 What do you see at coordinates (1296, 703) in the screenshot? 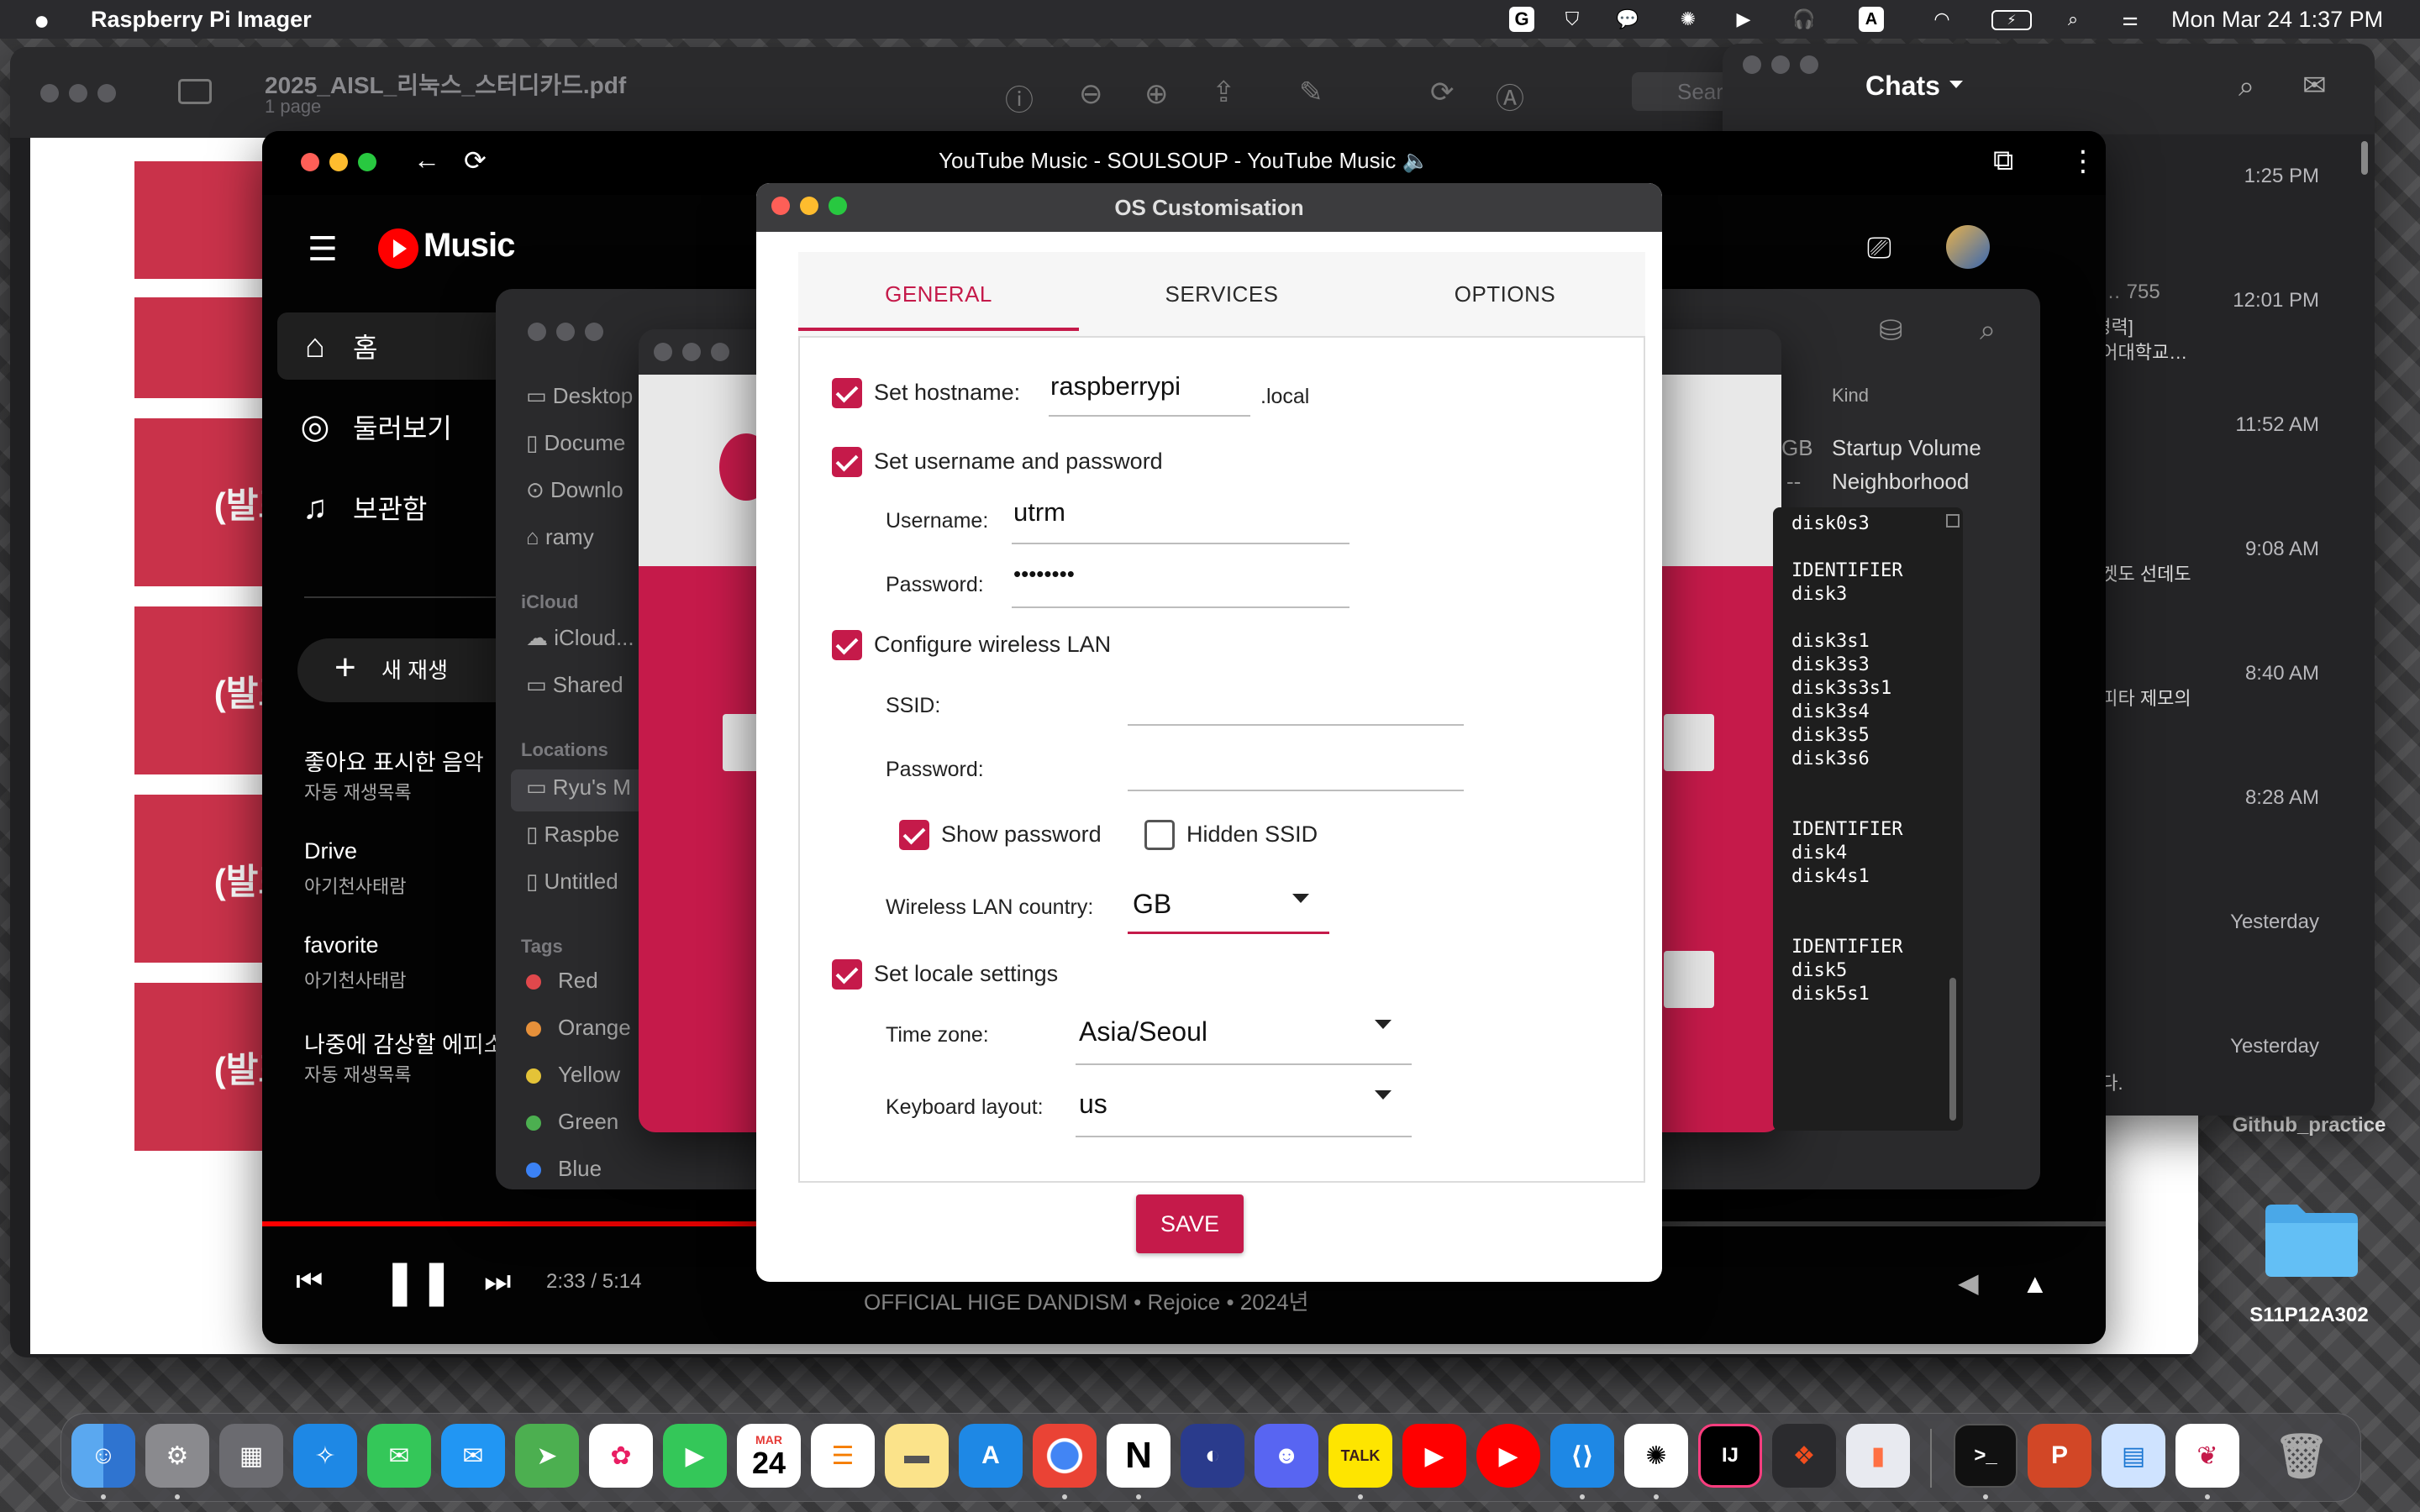
I see `ssid-field` at bounding box center [1296, 703].